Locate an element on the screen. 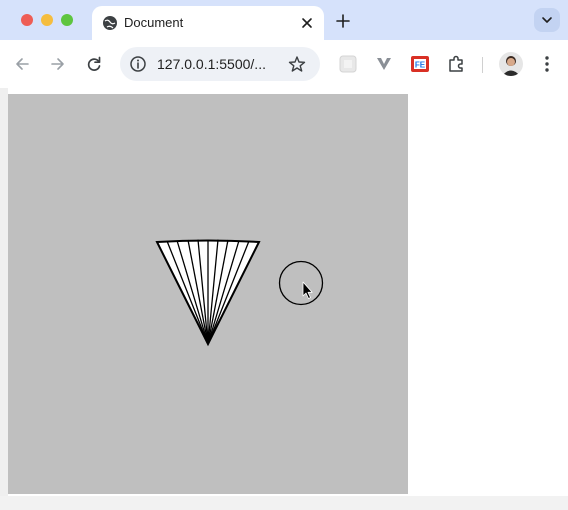 The width and height of the screenshot is (568, 510). fan-shape is located at coordinates (208, 293).